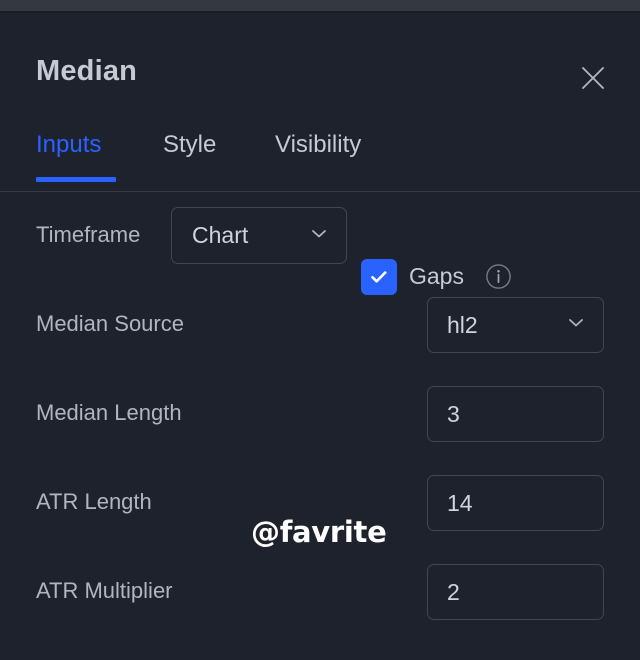 Image resolution: width=640 pixels, height=660 pixels. What do you see at coordinates (87, 71) in the screenshot?
I see `page-title: Median` at bounding box center [87, 71].